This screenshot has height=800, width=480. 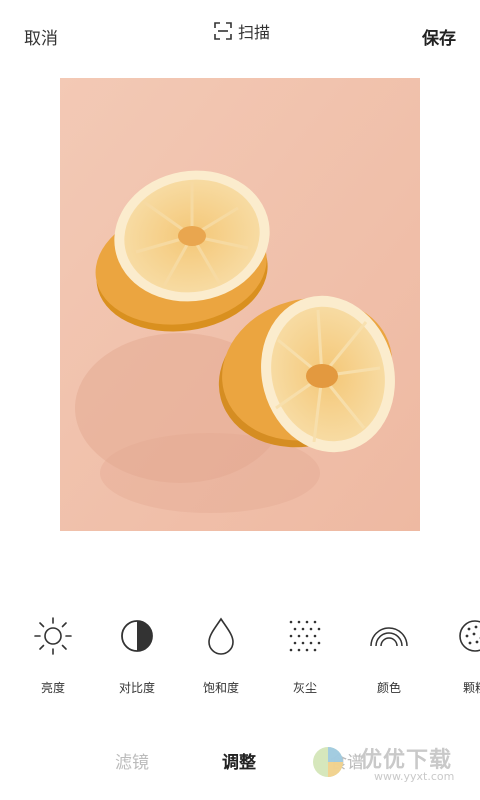 I want to click on tool-label: 颗粒, so click(x=471, y=688).